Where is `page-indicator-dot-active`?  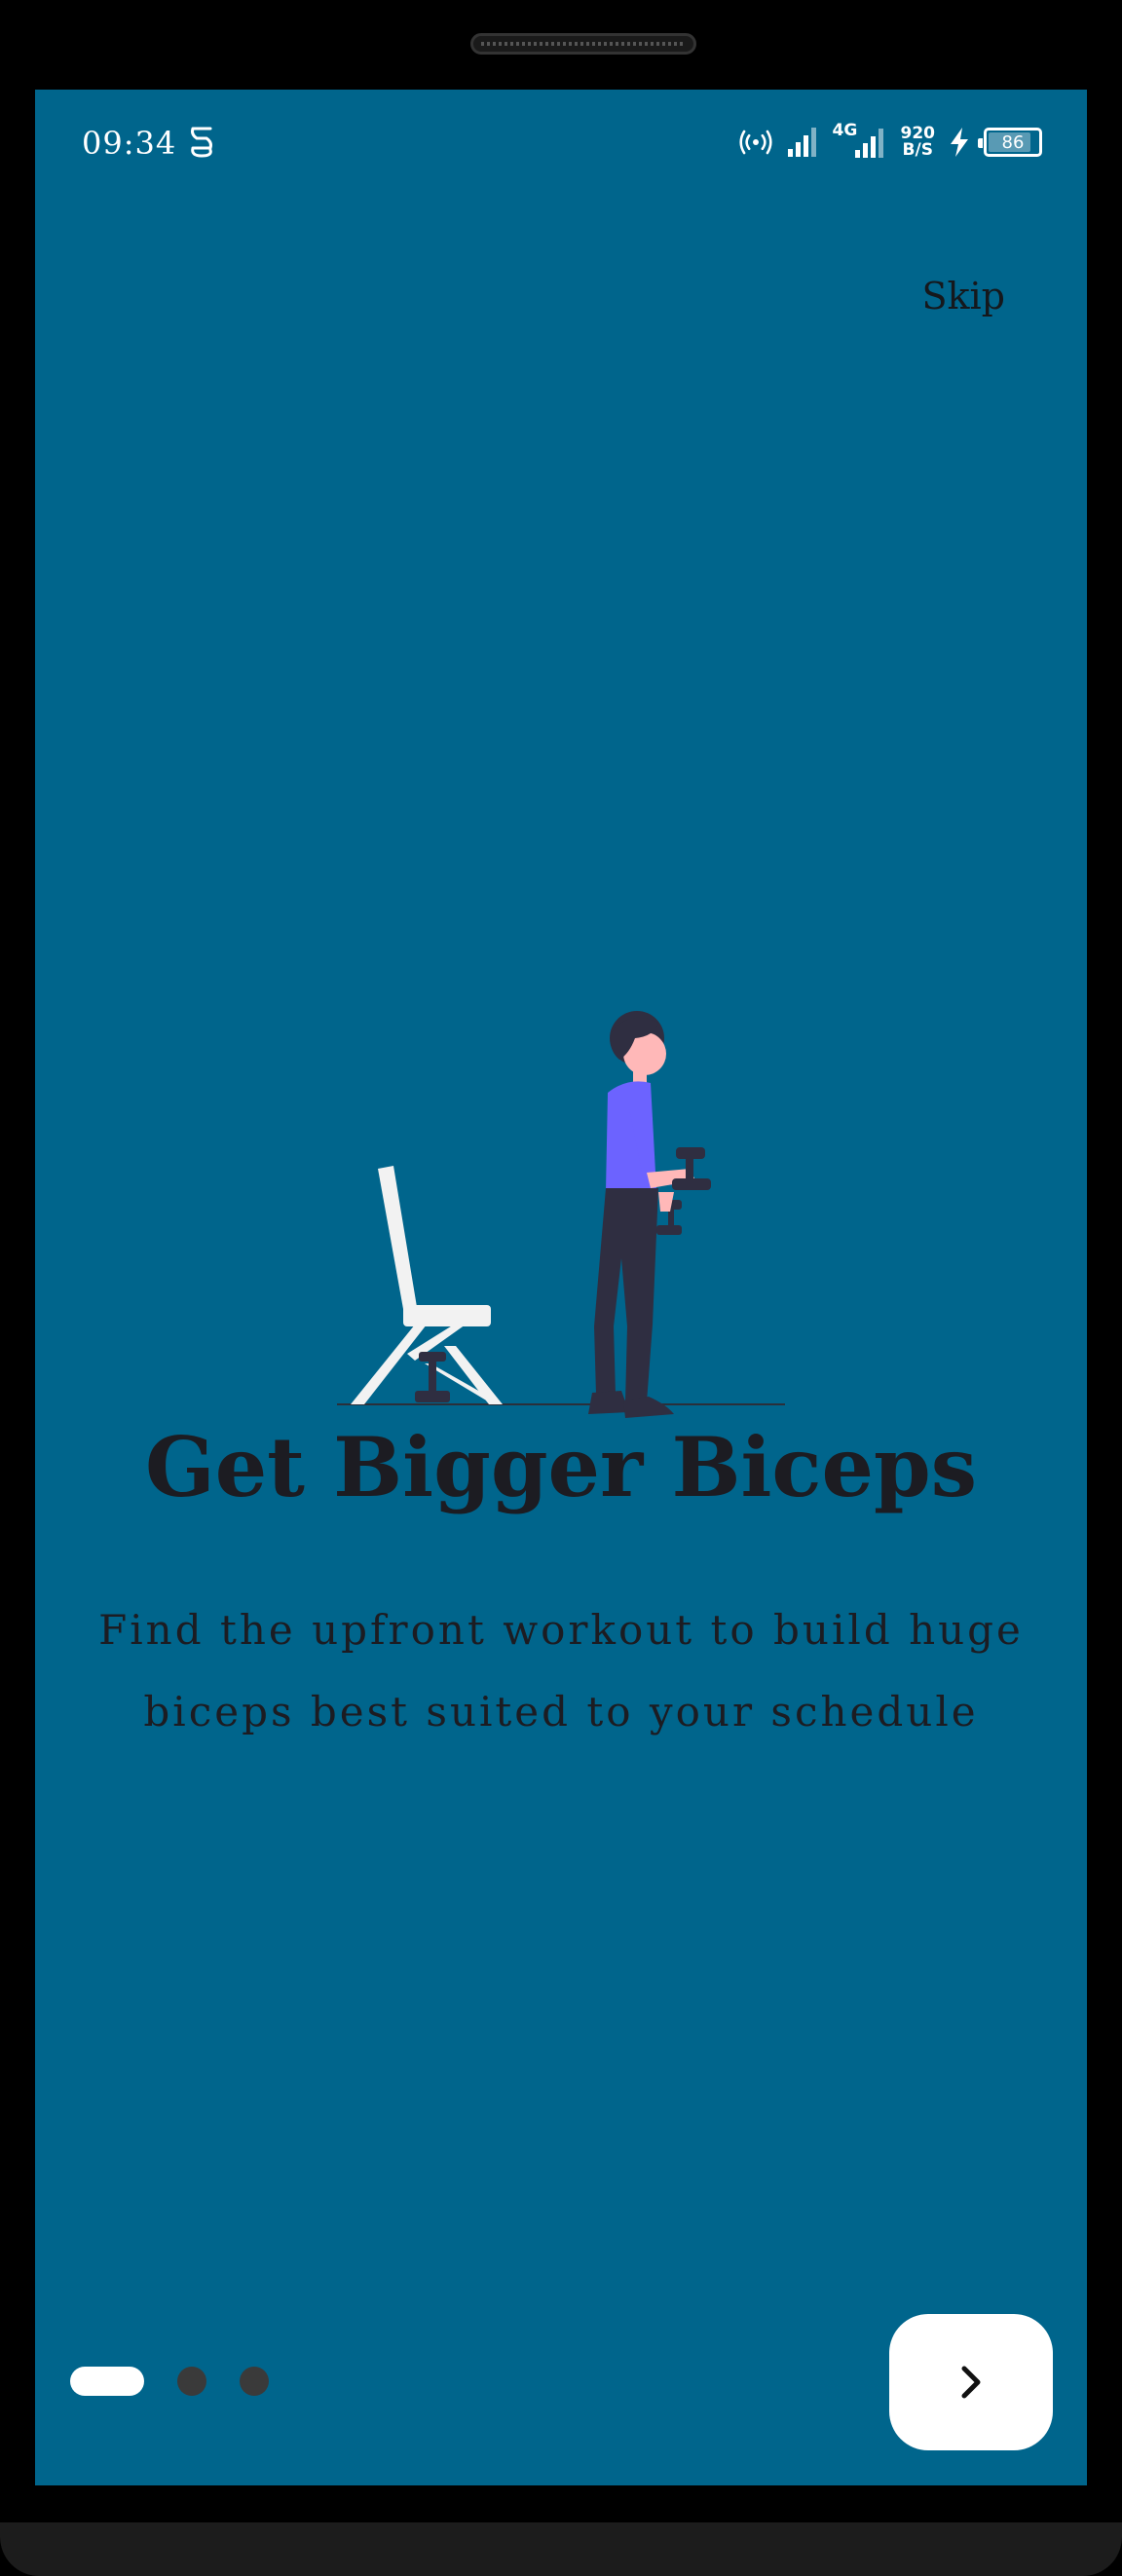
page-indicator-dot-active is located at coordinates (107, 2381).